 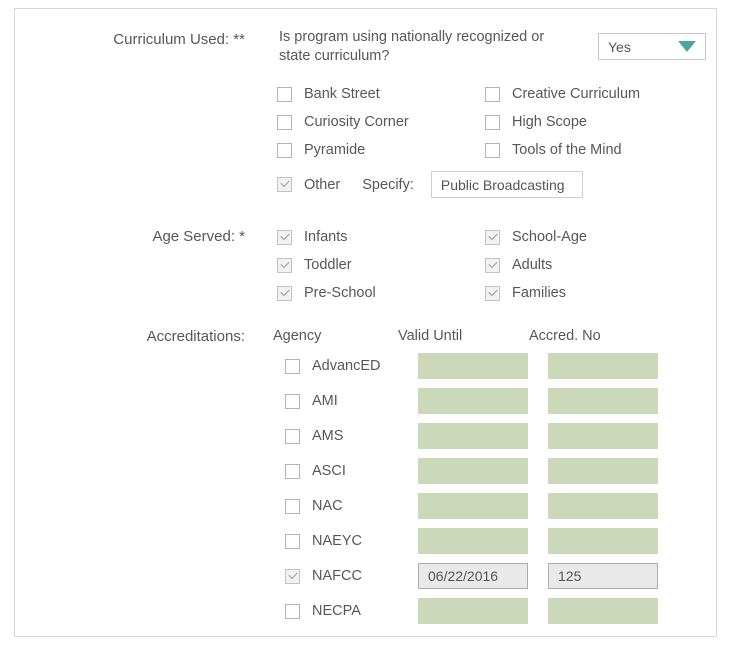 I want to click on accreditations-label: Accreditations:, so click(x=195, y=336).